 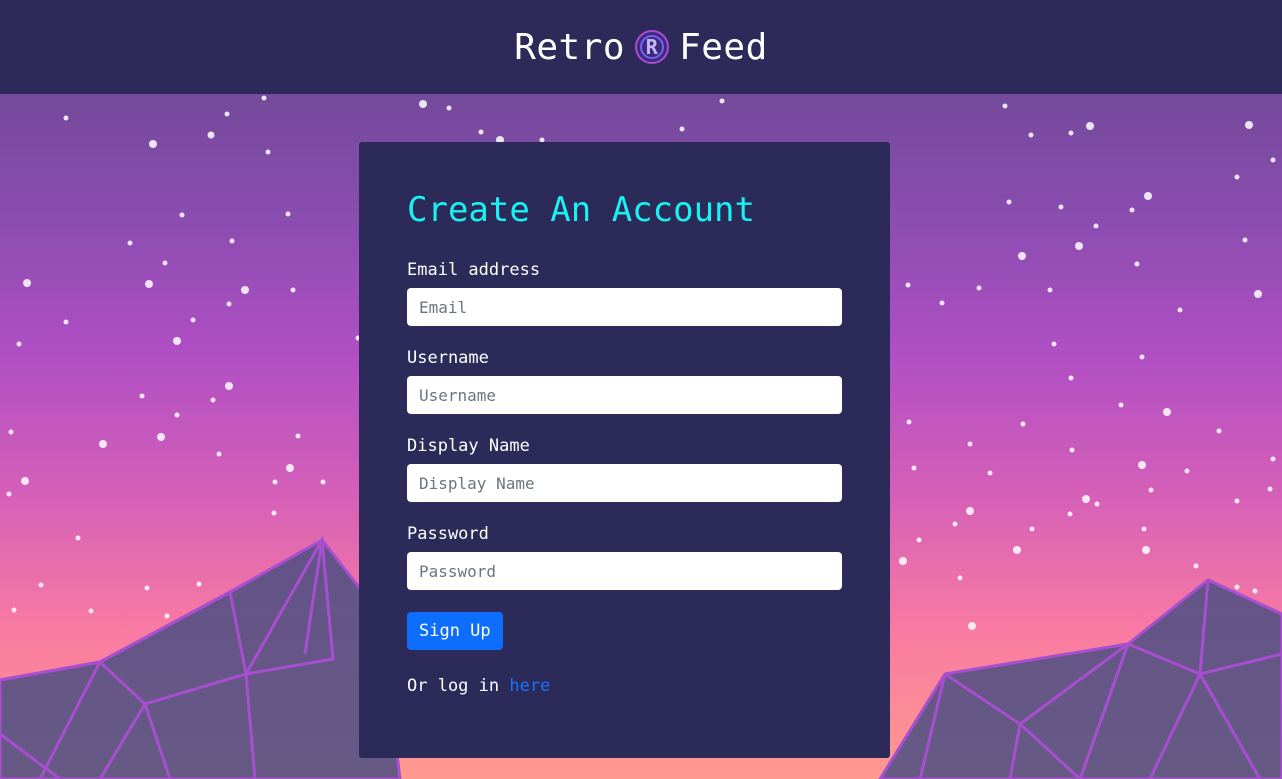 What do you see at coordinates (458, 686) in the screenshot?
I see `login-prompt-text: Or log in` at bounding box center [458, 686].